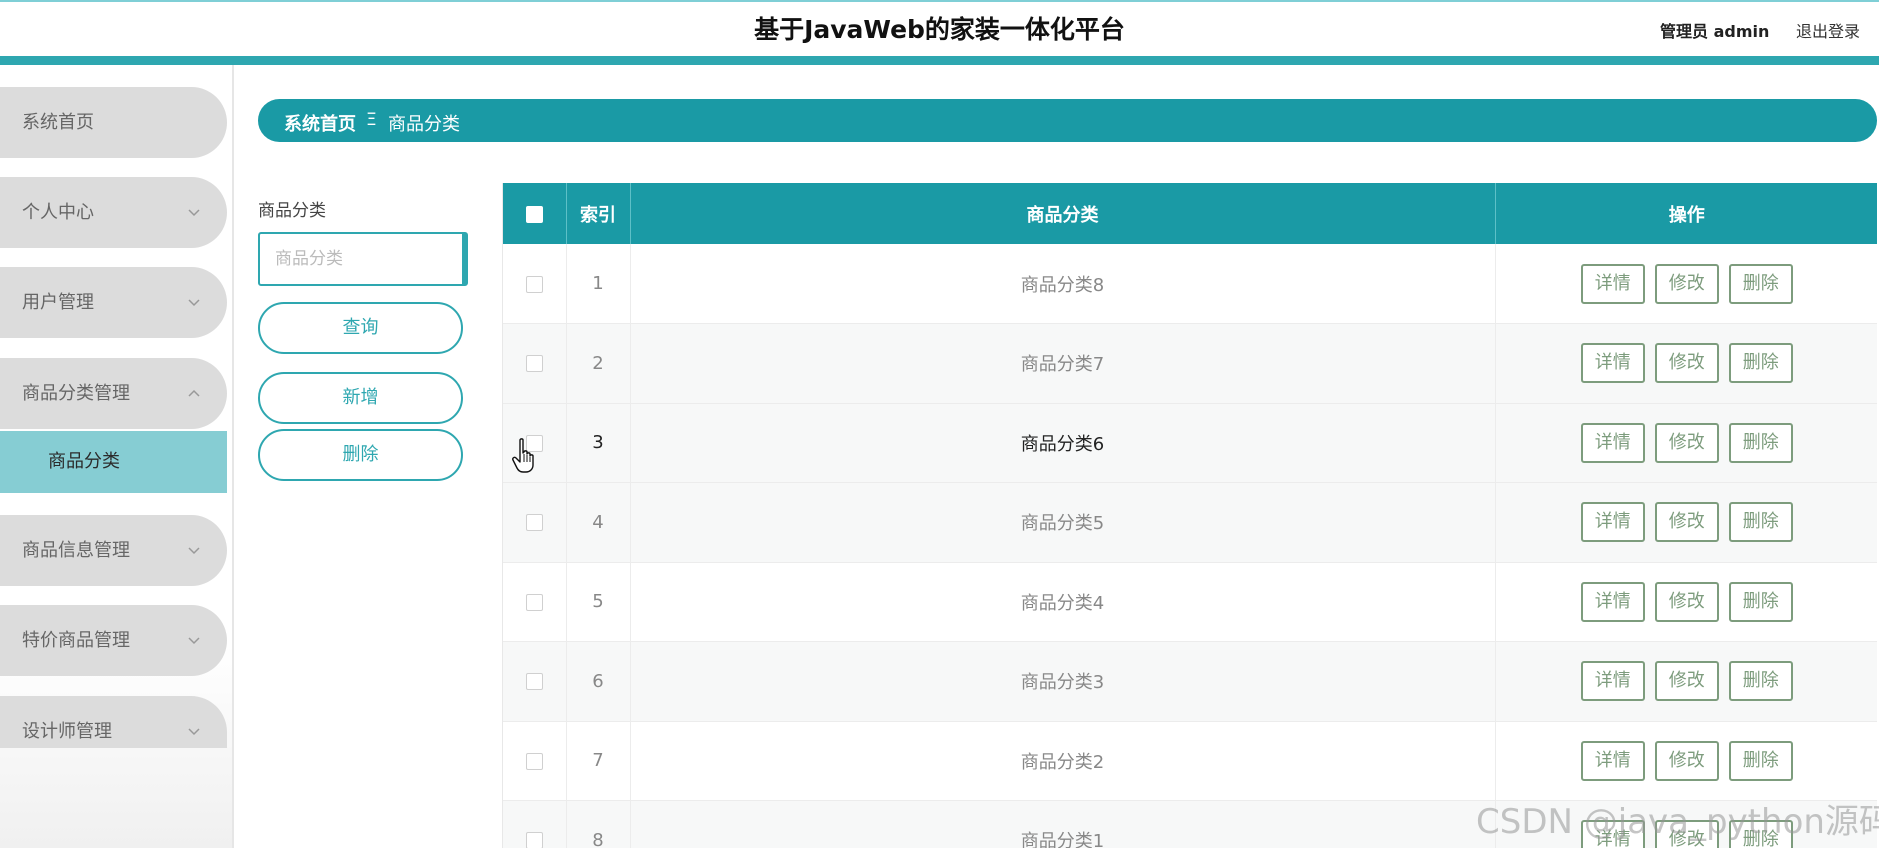 Image resolution: width=1879 pixels, height=848 pixels. I want to click on breadcrumb-separator-icon: Ξ, so click(371, 120).